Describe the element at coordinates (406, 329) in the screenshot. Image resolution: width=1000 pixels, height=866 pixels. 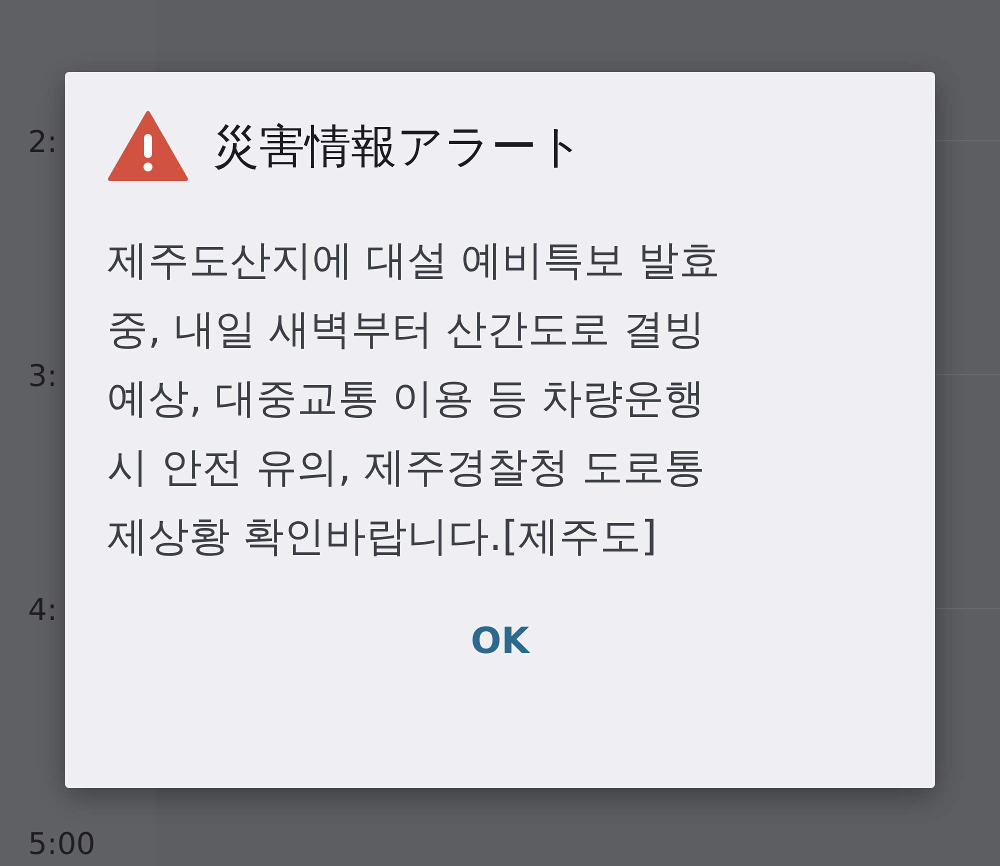
I see `alert-message-line: 중, 내일 새벽부터 산간도로 결빙` at that location.